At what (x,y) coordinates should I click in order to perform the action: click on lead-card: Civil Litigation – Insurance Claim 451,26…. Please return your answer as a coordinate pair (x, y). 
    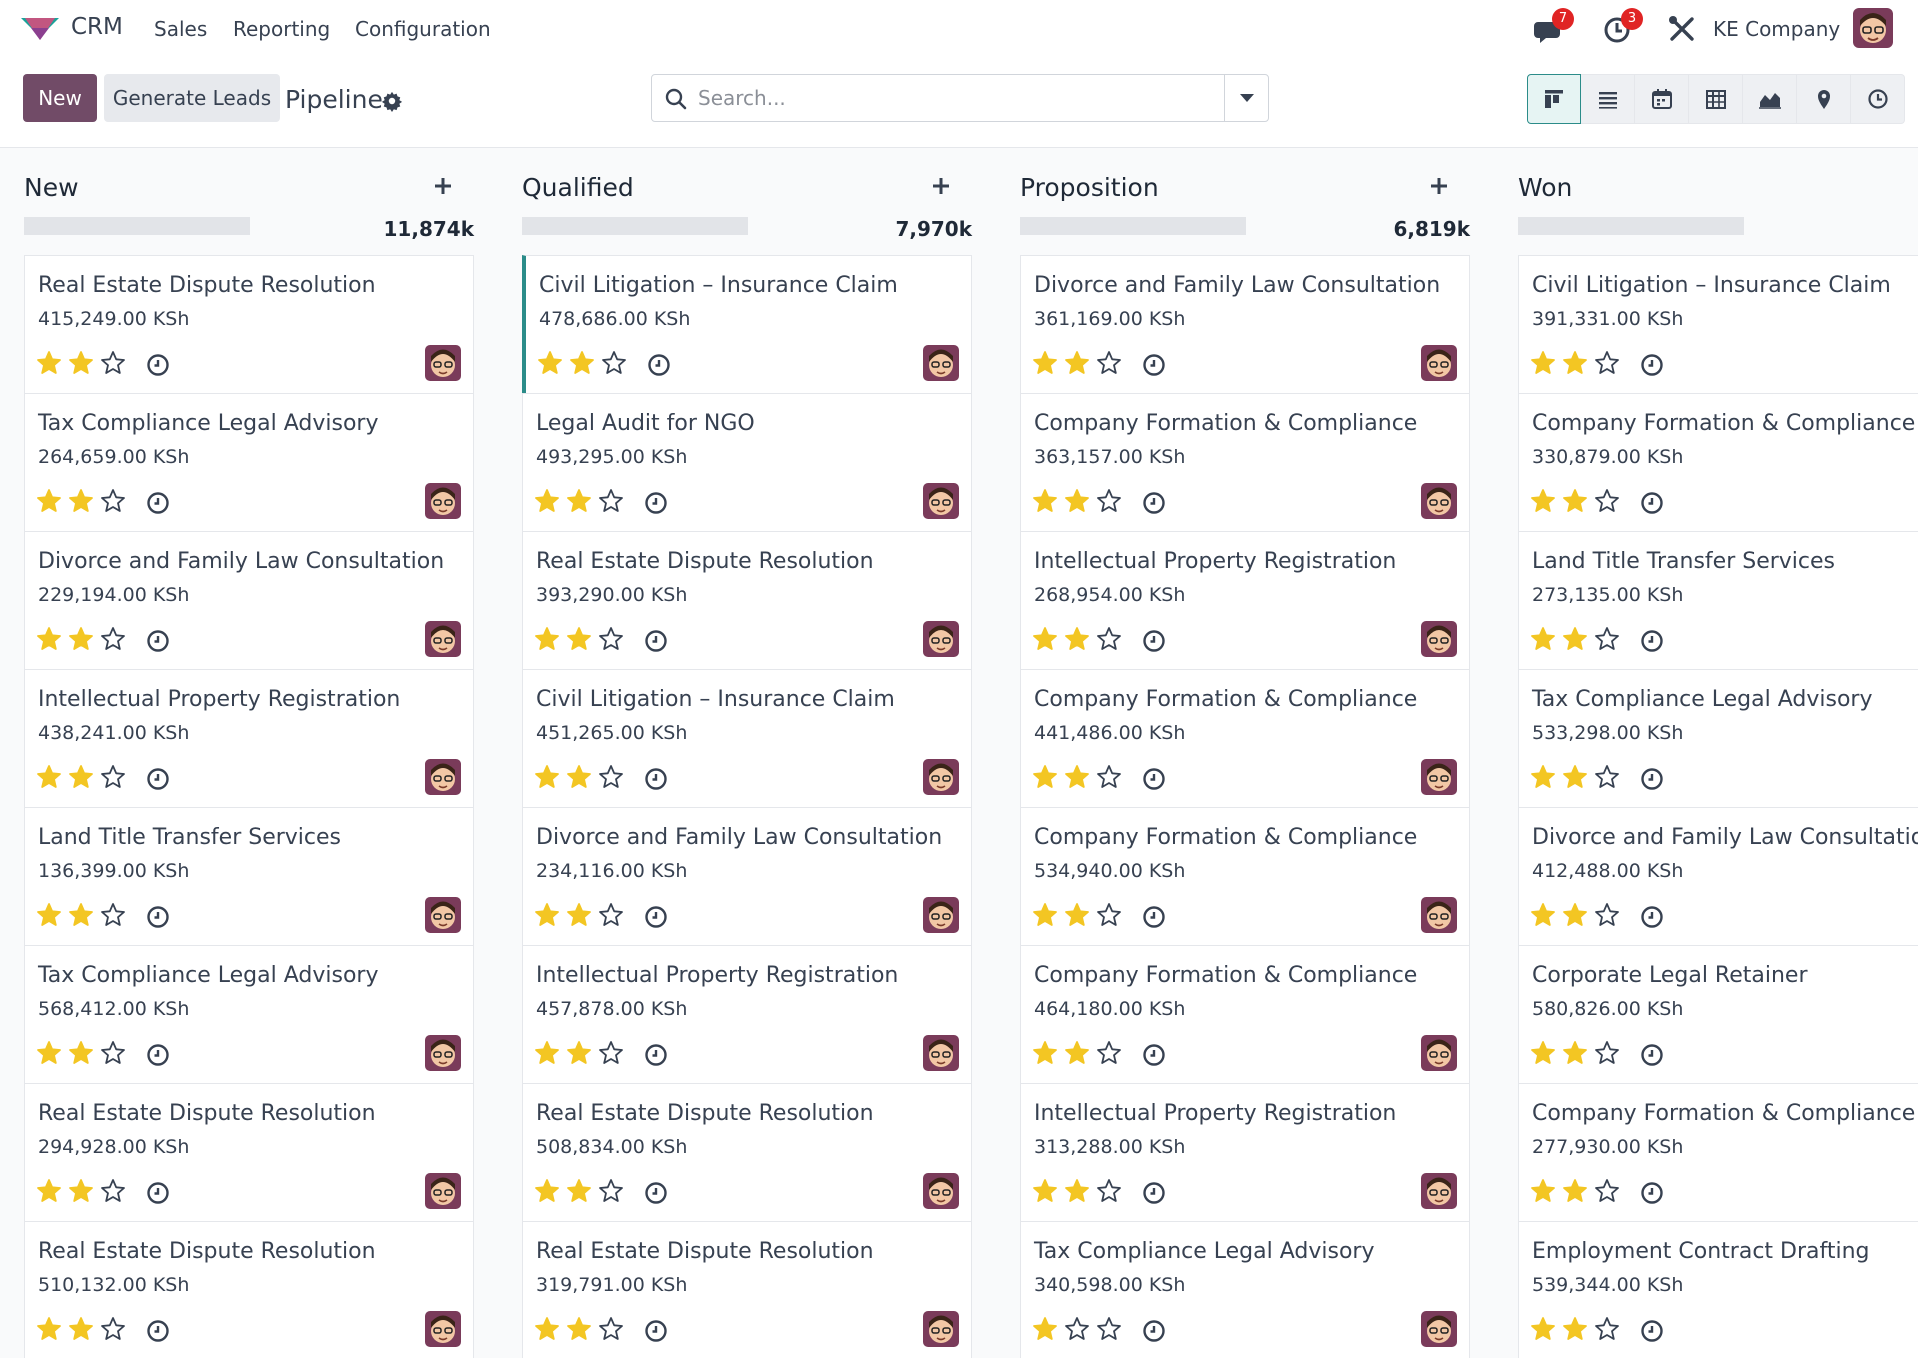
    Looking at the image, I should click on (747, 738).